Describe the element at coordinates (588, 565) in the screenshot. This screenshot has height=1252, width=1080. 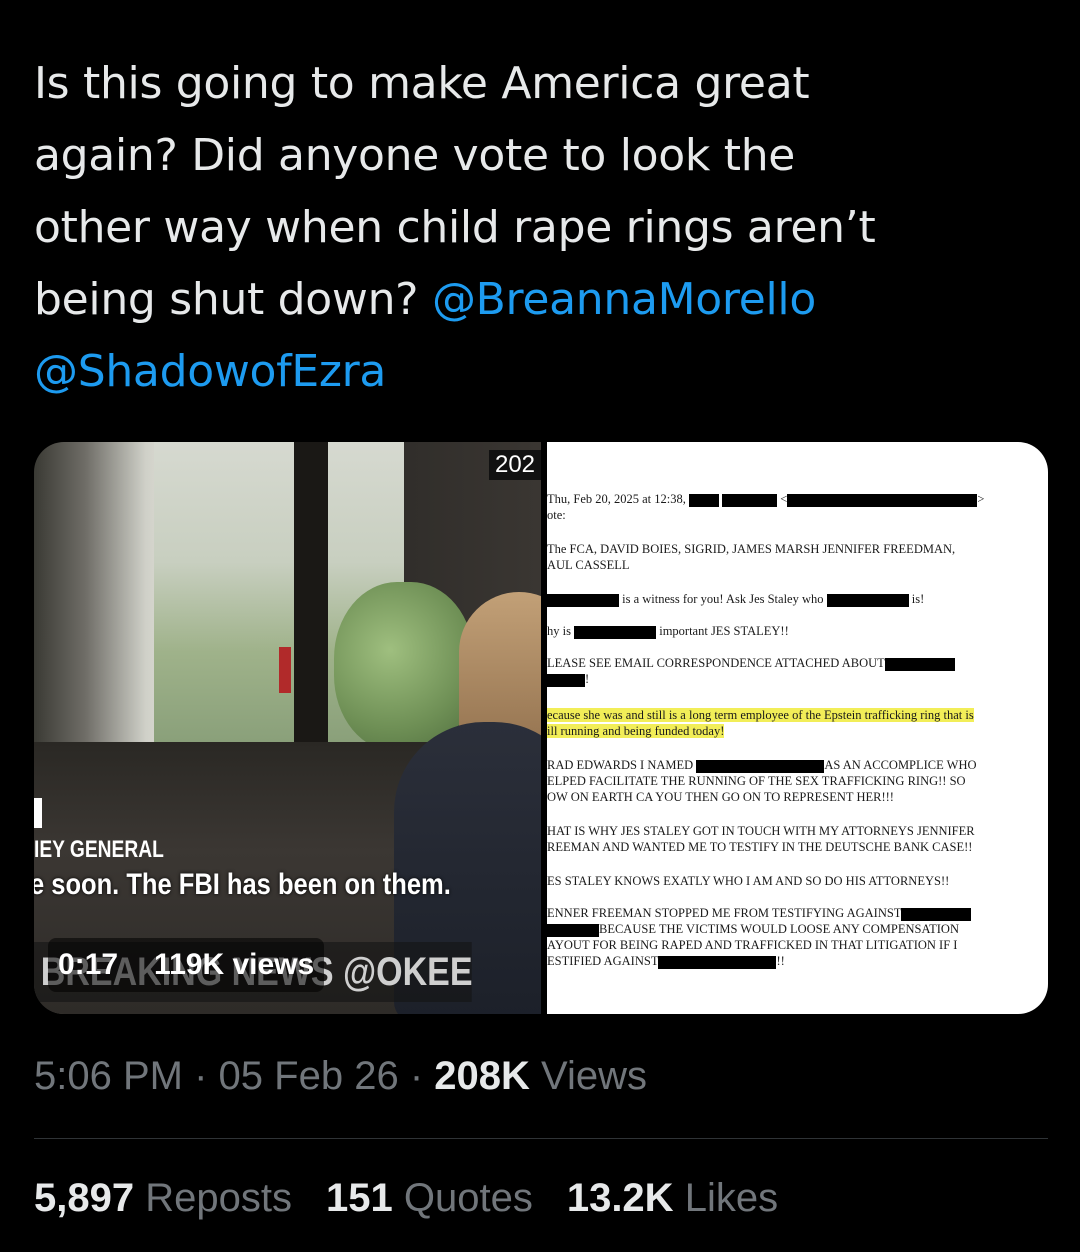
I see `doc-line: AUL CASSELL` at that location.